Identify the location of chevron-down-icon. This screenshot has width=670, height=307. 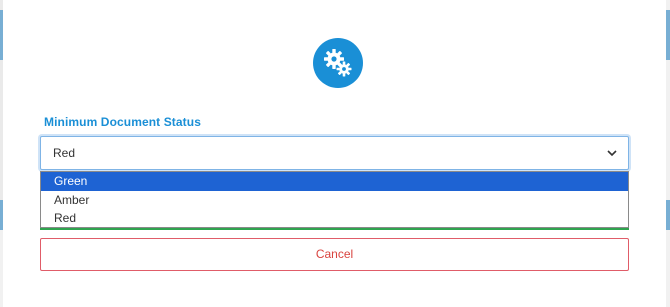
(612, 153).